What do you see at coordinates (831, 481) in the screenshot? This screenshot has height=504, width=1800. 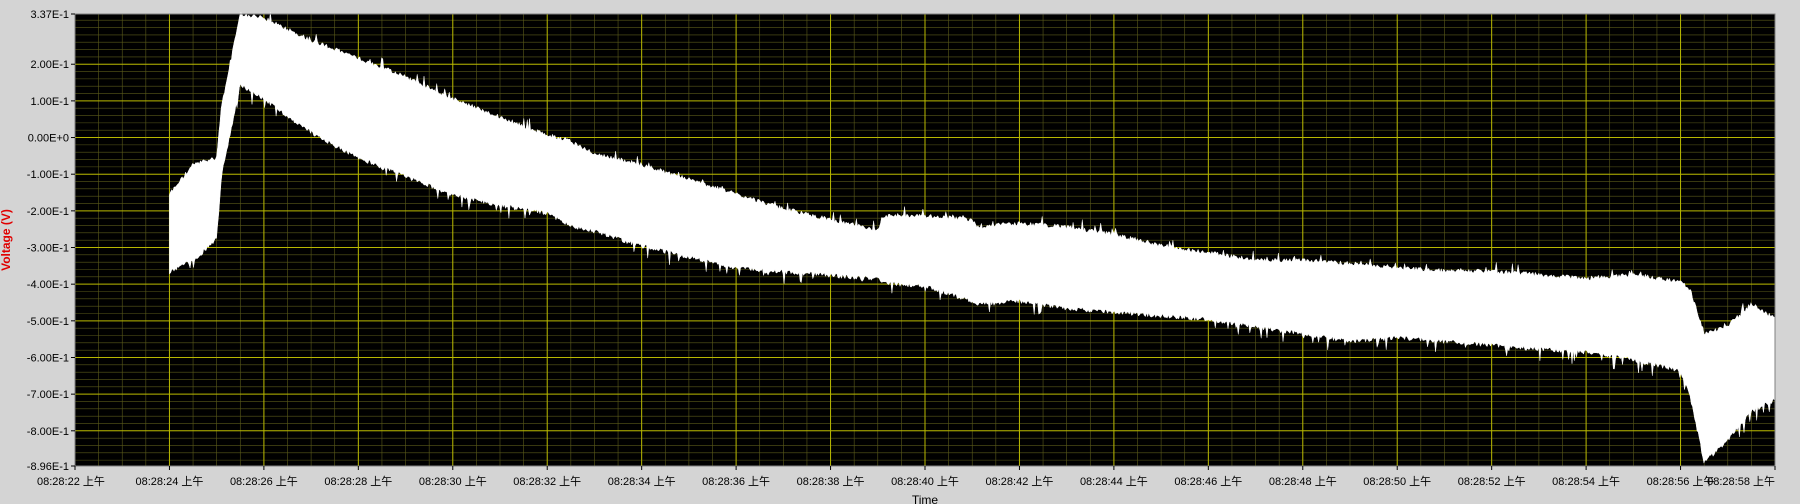 I see `x-tick-label: 08:28:38 上午` at bounding box center [831, 481].